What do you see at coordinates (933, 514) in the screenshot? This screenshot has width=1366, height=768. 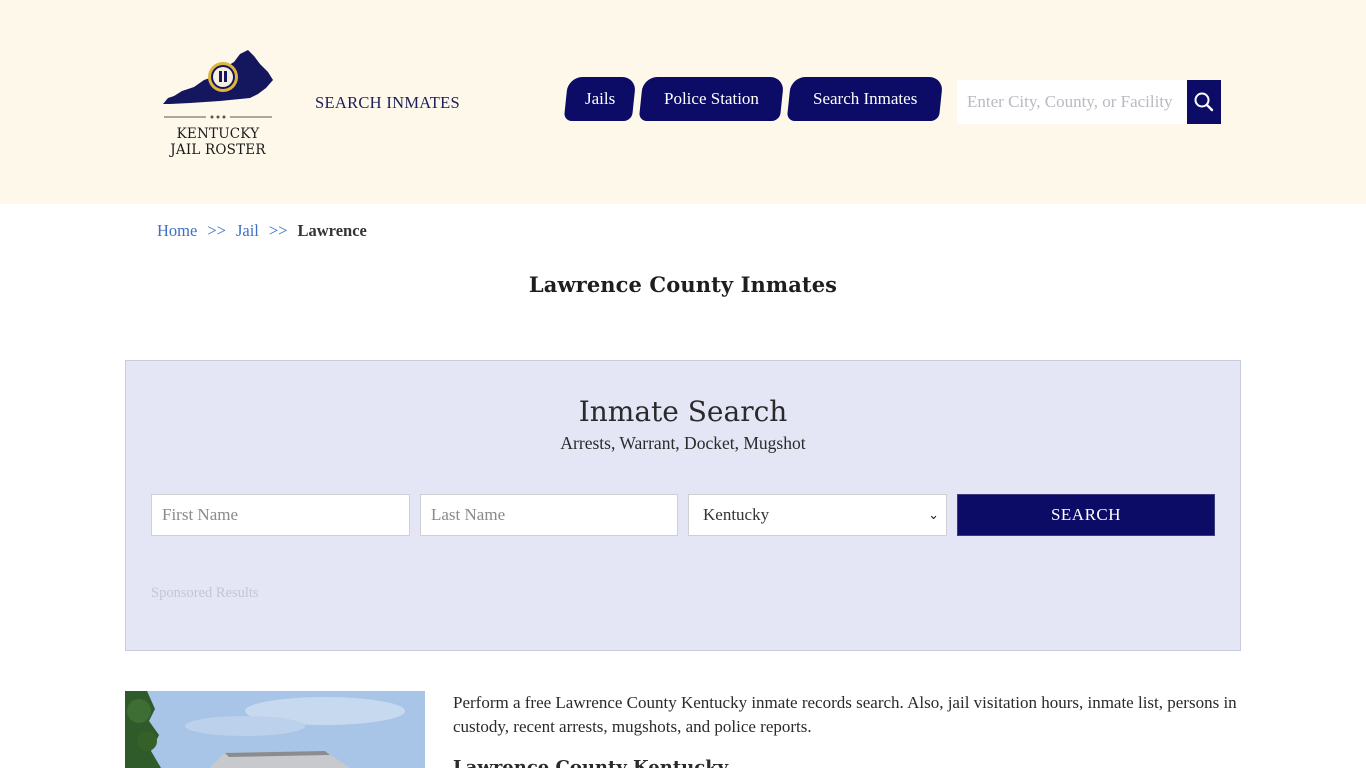 I see `chevron-down-icon: ⌄` at bounding box center [933, 514].